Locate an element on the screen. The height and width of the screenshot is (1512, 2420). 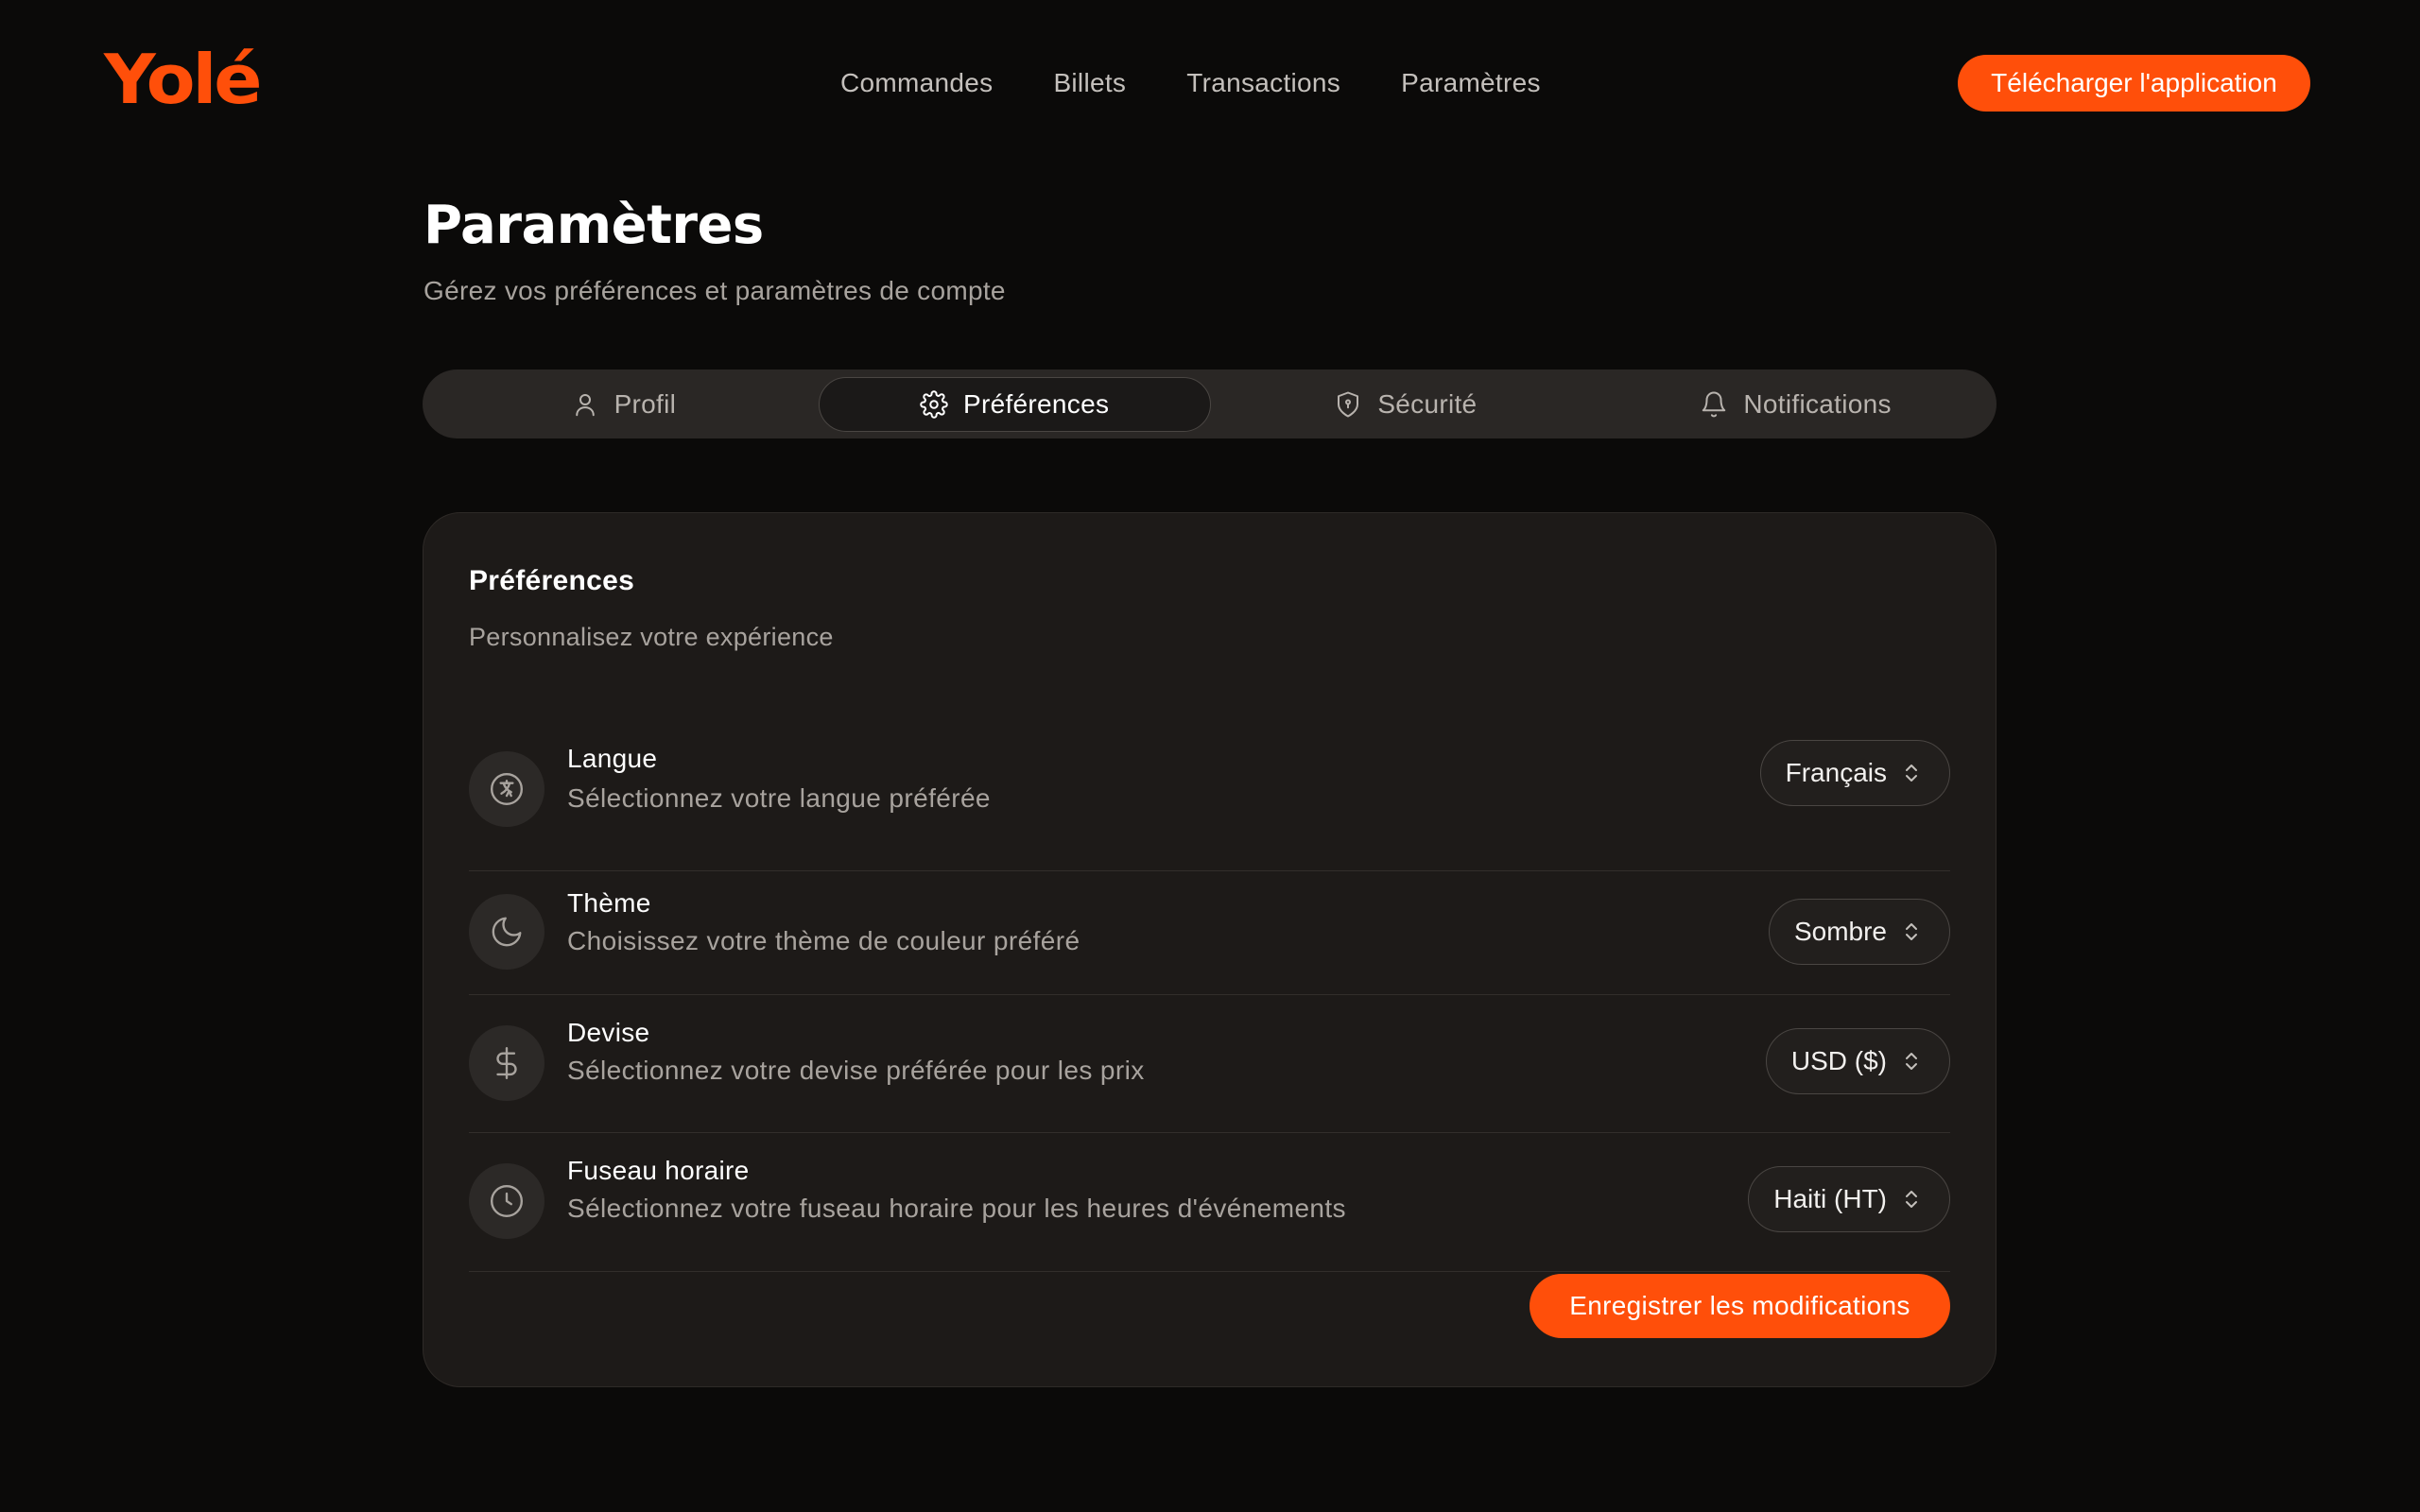
theme-select: Sombre is located at coordinates (1859, 932).